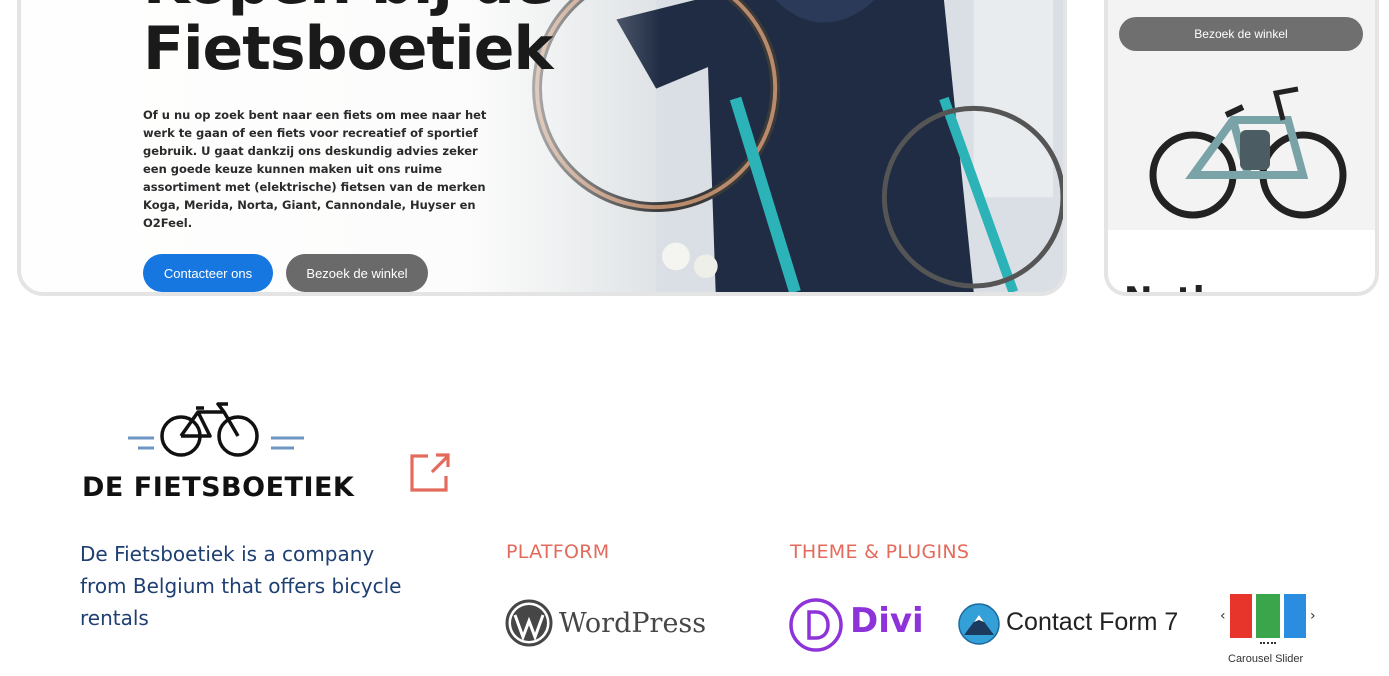 This screenshot has width=1389, height=676. I want to click on visit-store-button: Bezoek de winkel, so click(357, 273).